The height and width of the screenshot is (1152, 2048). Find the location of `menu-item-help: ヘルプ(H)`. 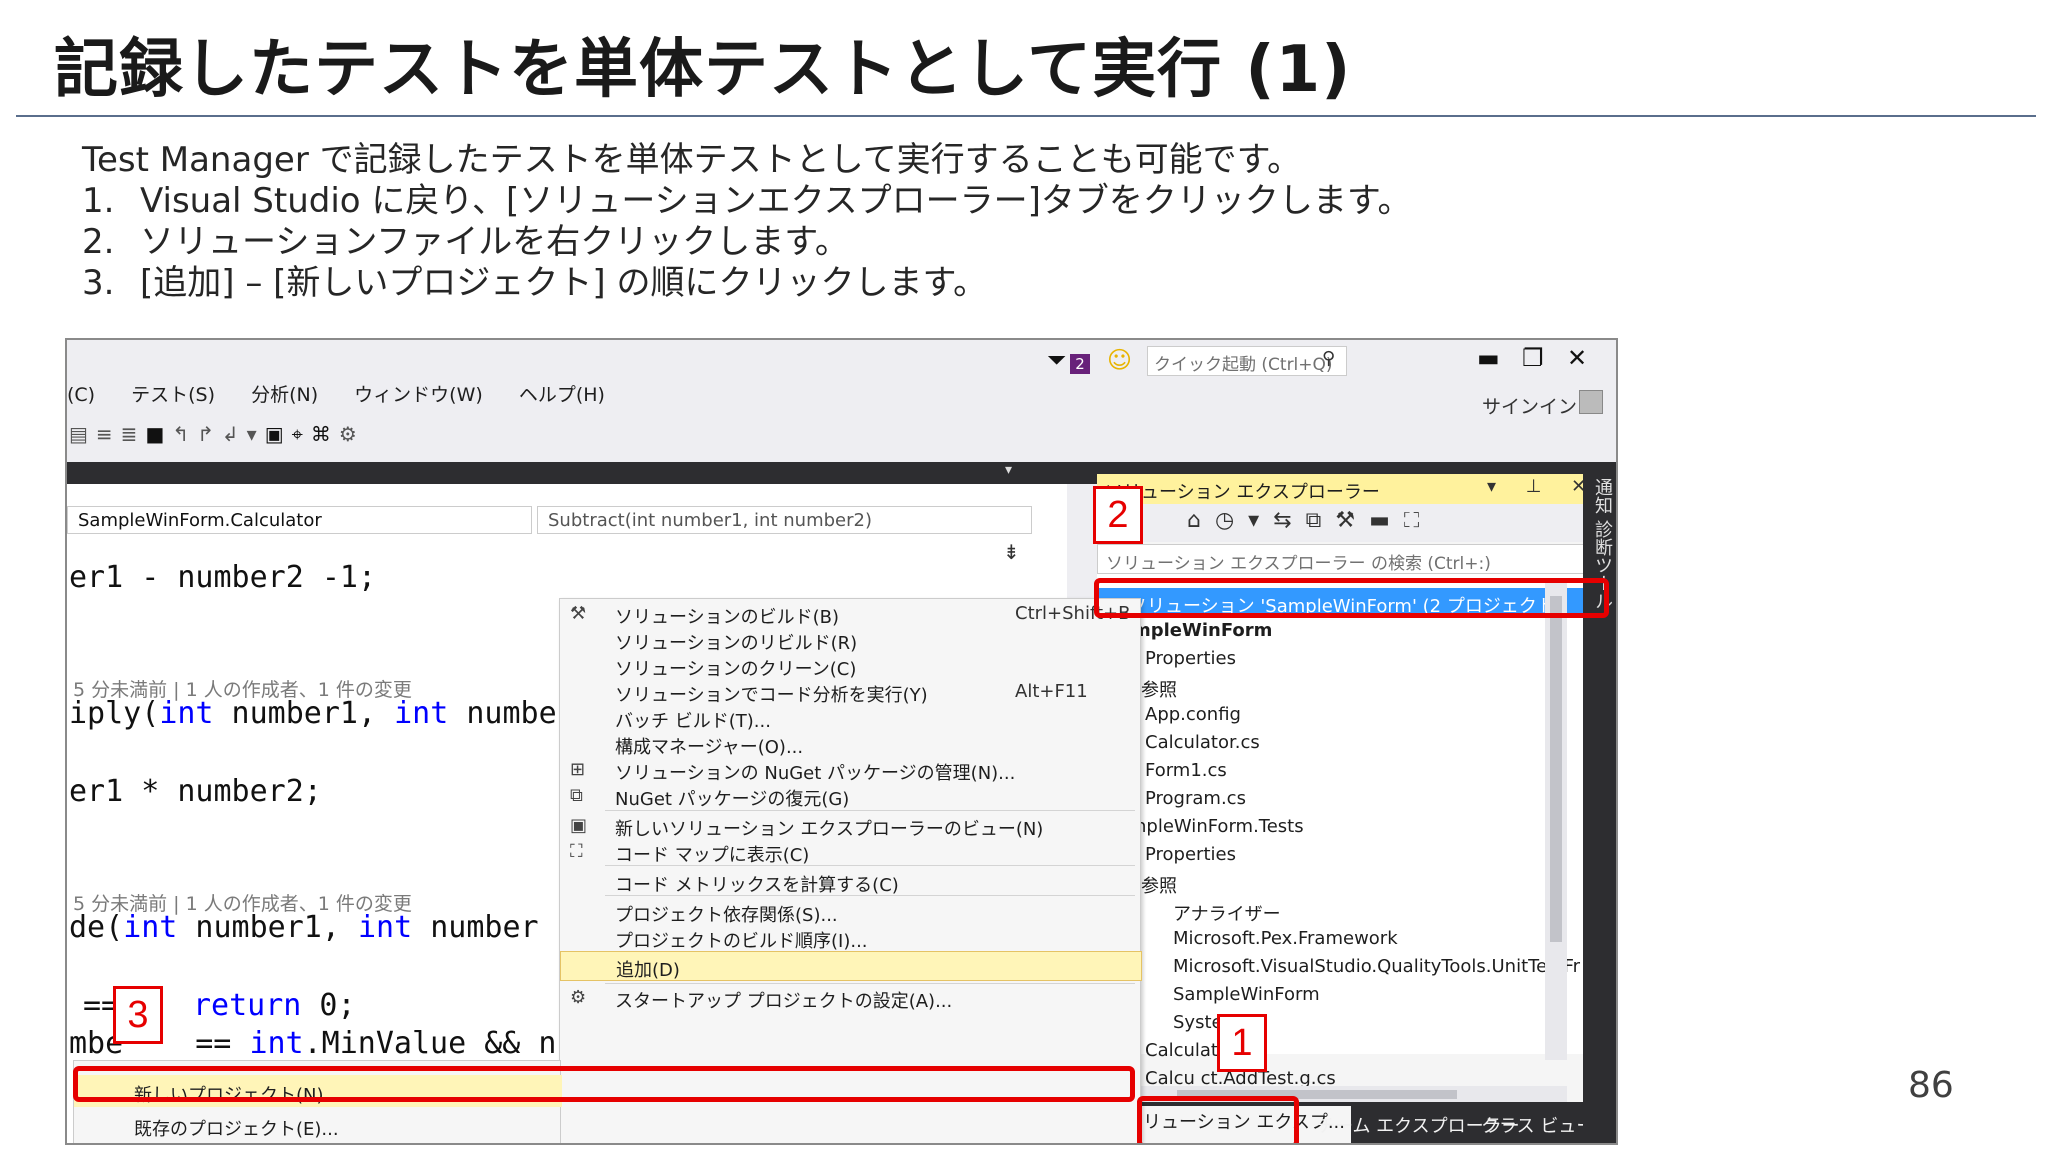

menu-item-help: ヘルプ(H) is located at coordinates (562, 395).